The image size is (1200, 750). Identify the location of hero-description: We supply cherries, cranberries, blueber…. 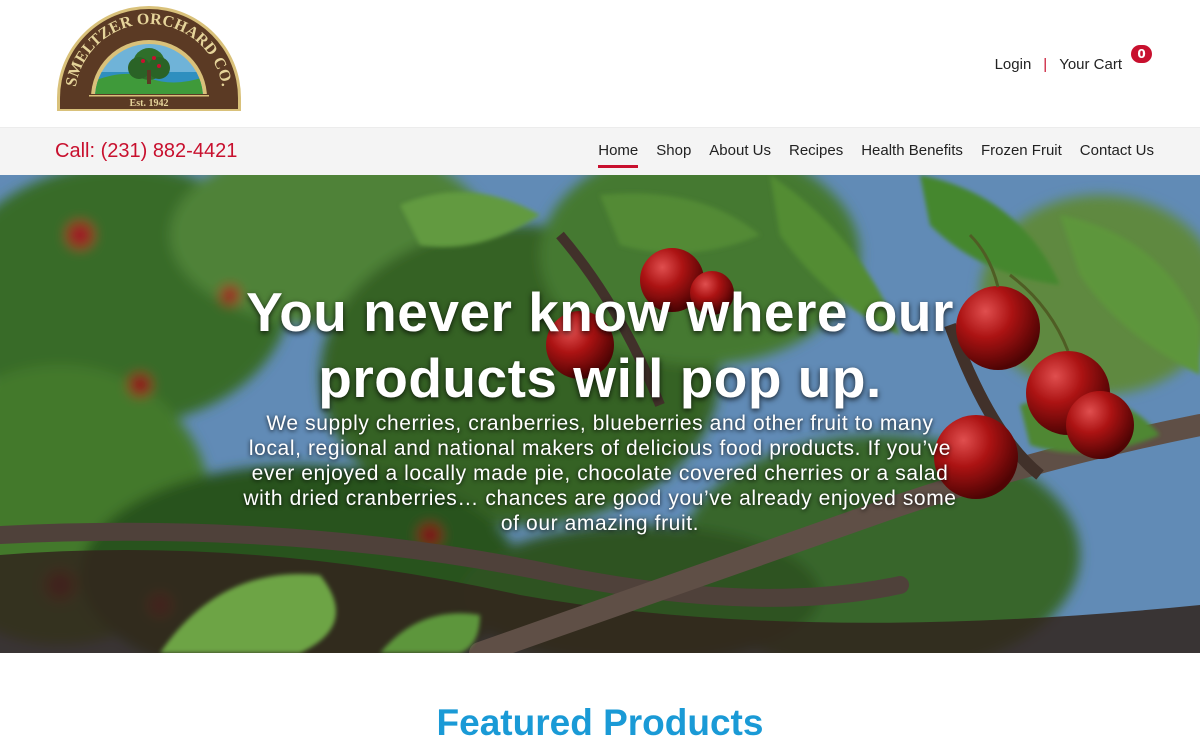
(600, 473).